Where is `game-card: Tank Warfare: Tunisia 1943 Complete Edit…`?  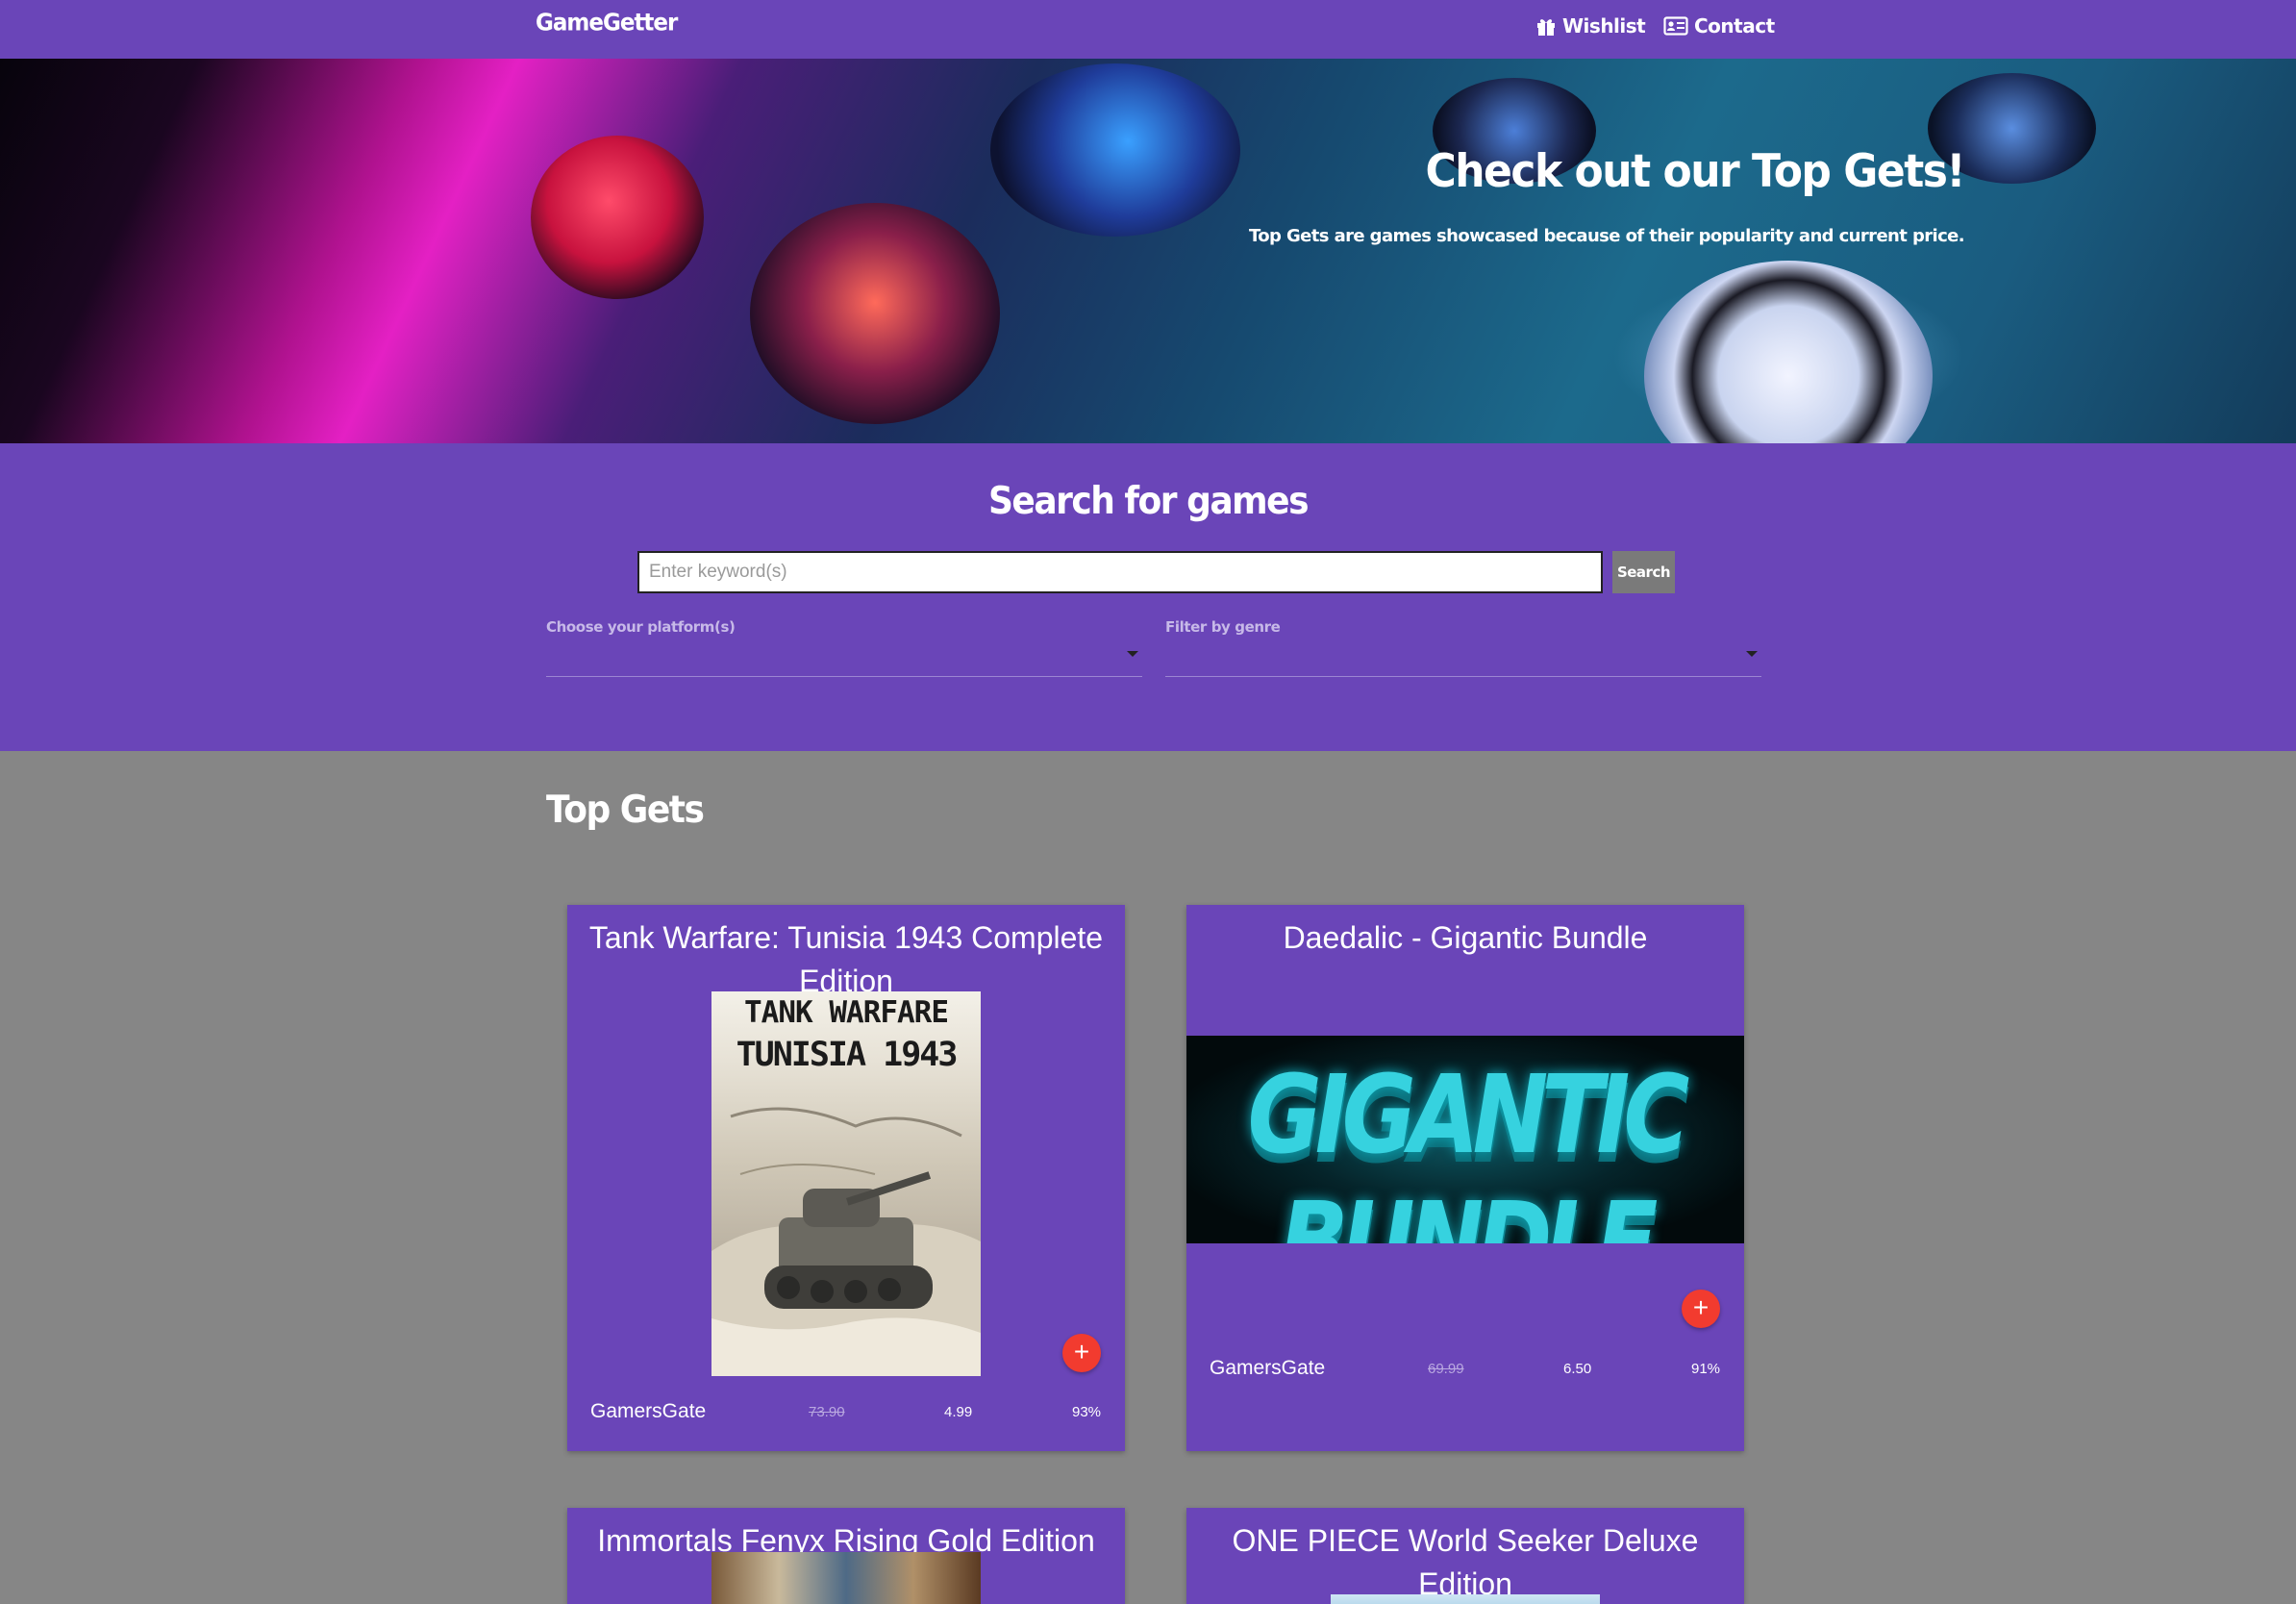
game-card: Tank Warfare: Tunisia 1943 Complete Edit… is located at coordinates (846, 1178).